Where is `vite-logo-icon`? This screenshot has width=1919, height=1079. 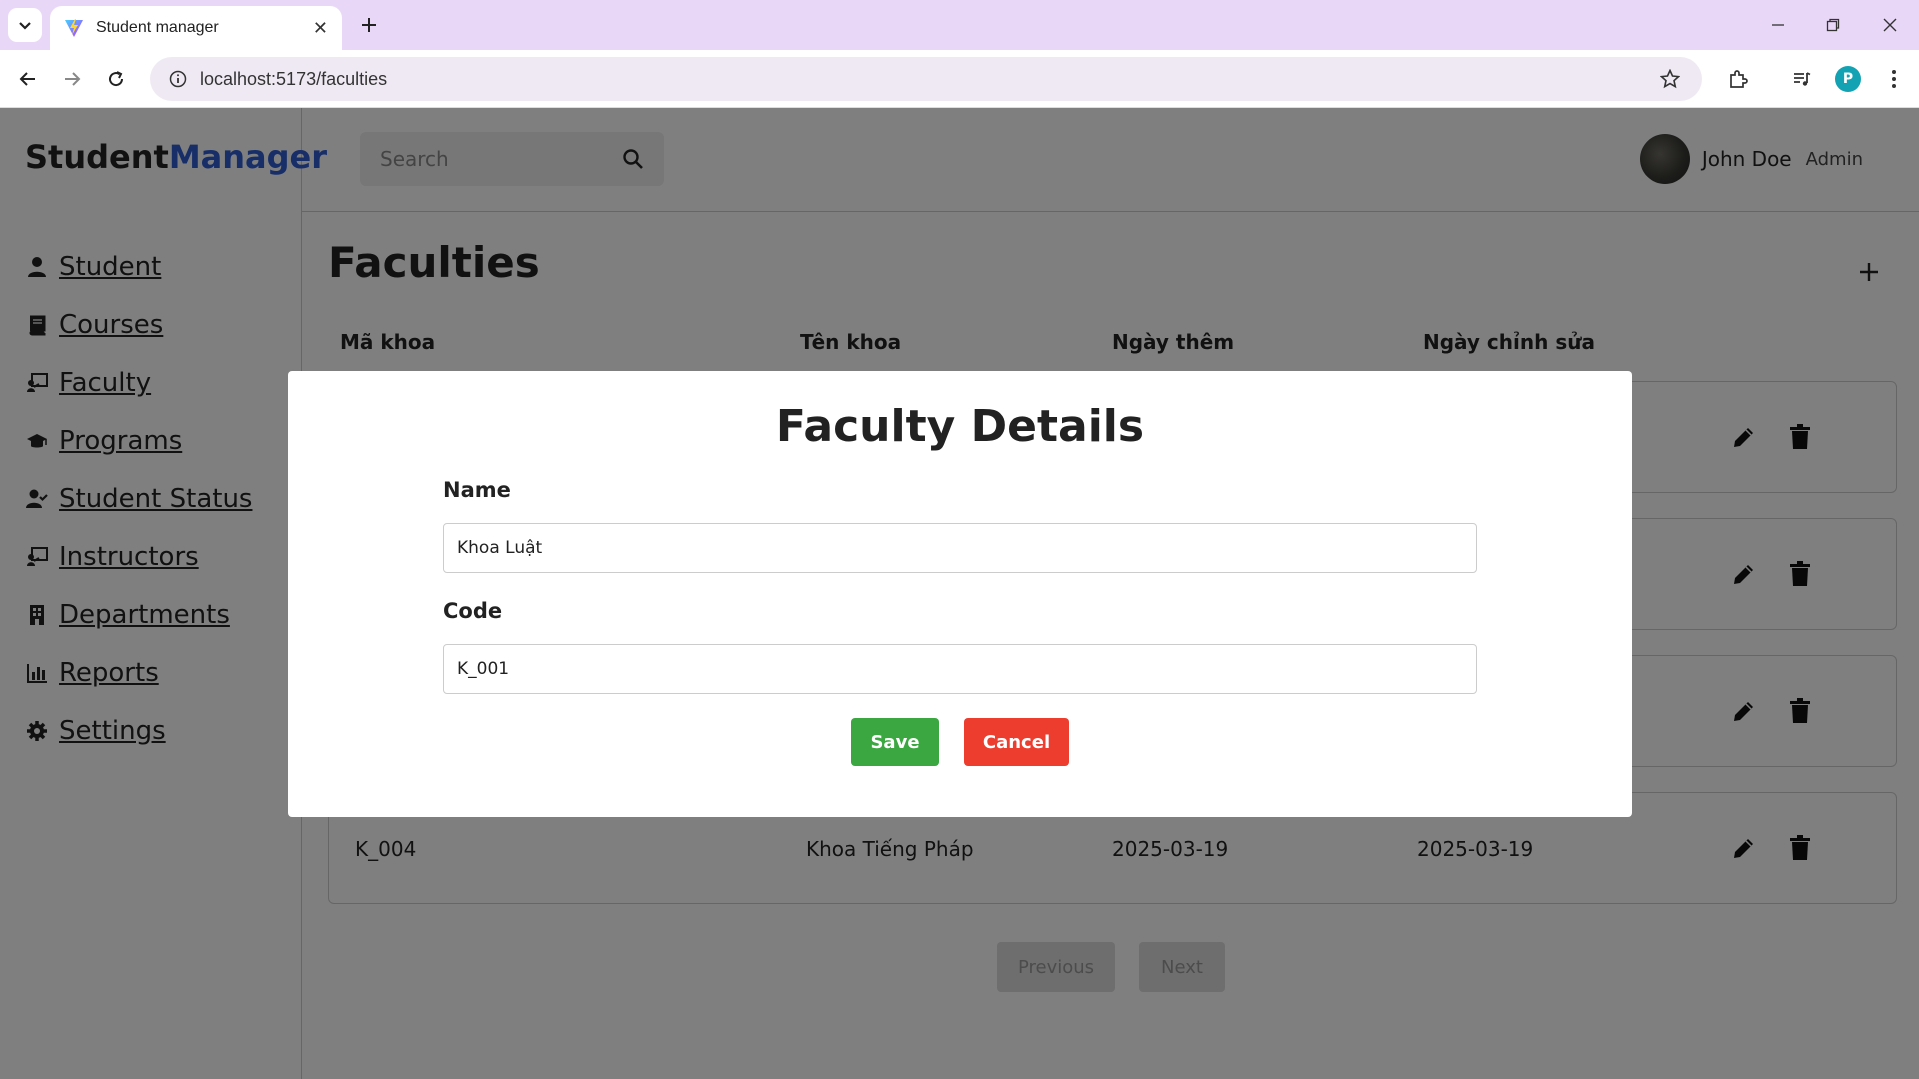
vite-logo-icon is located at coordinates (74, 28).